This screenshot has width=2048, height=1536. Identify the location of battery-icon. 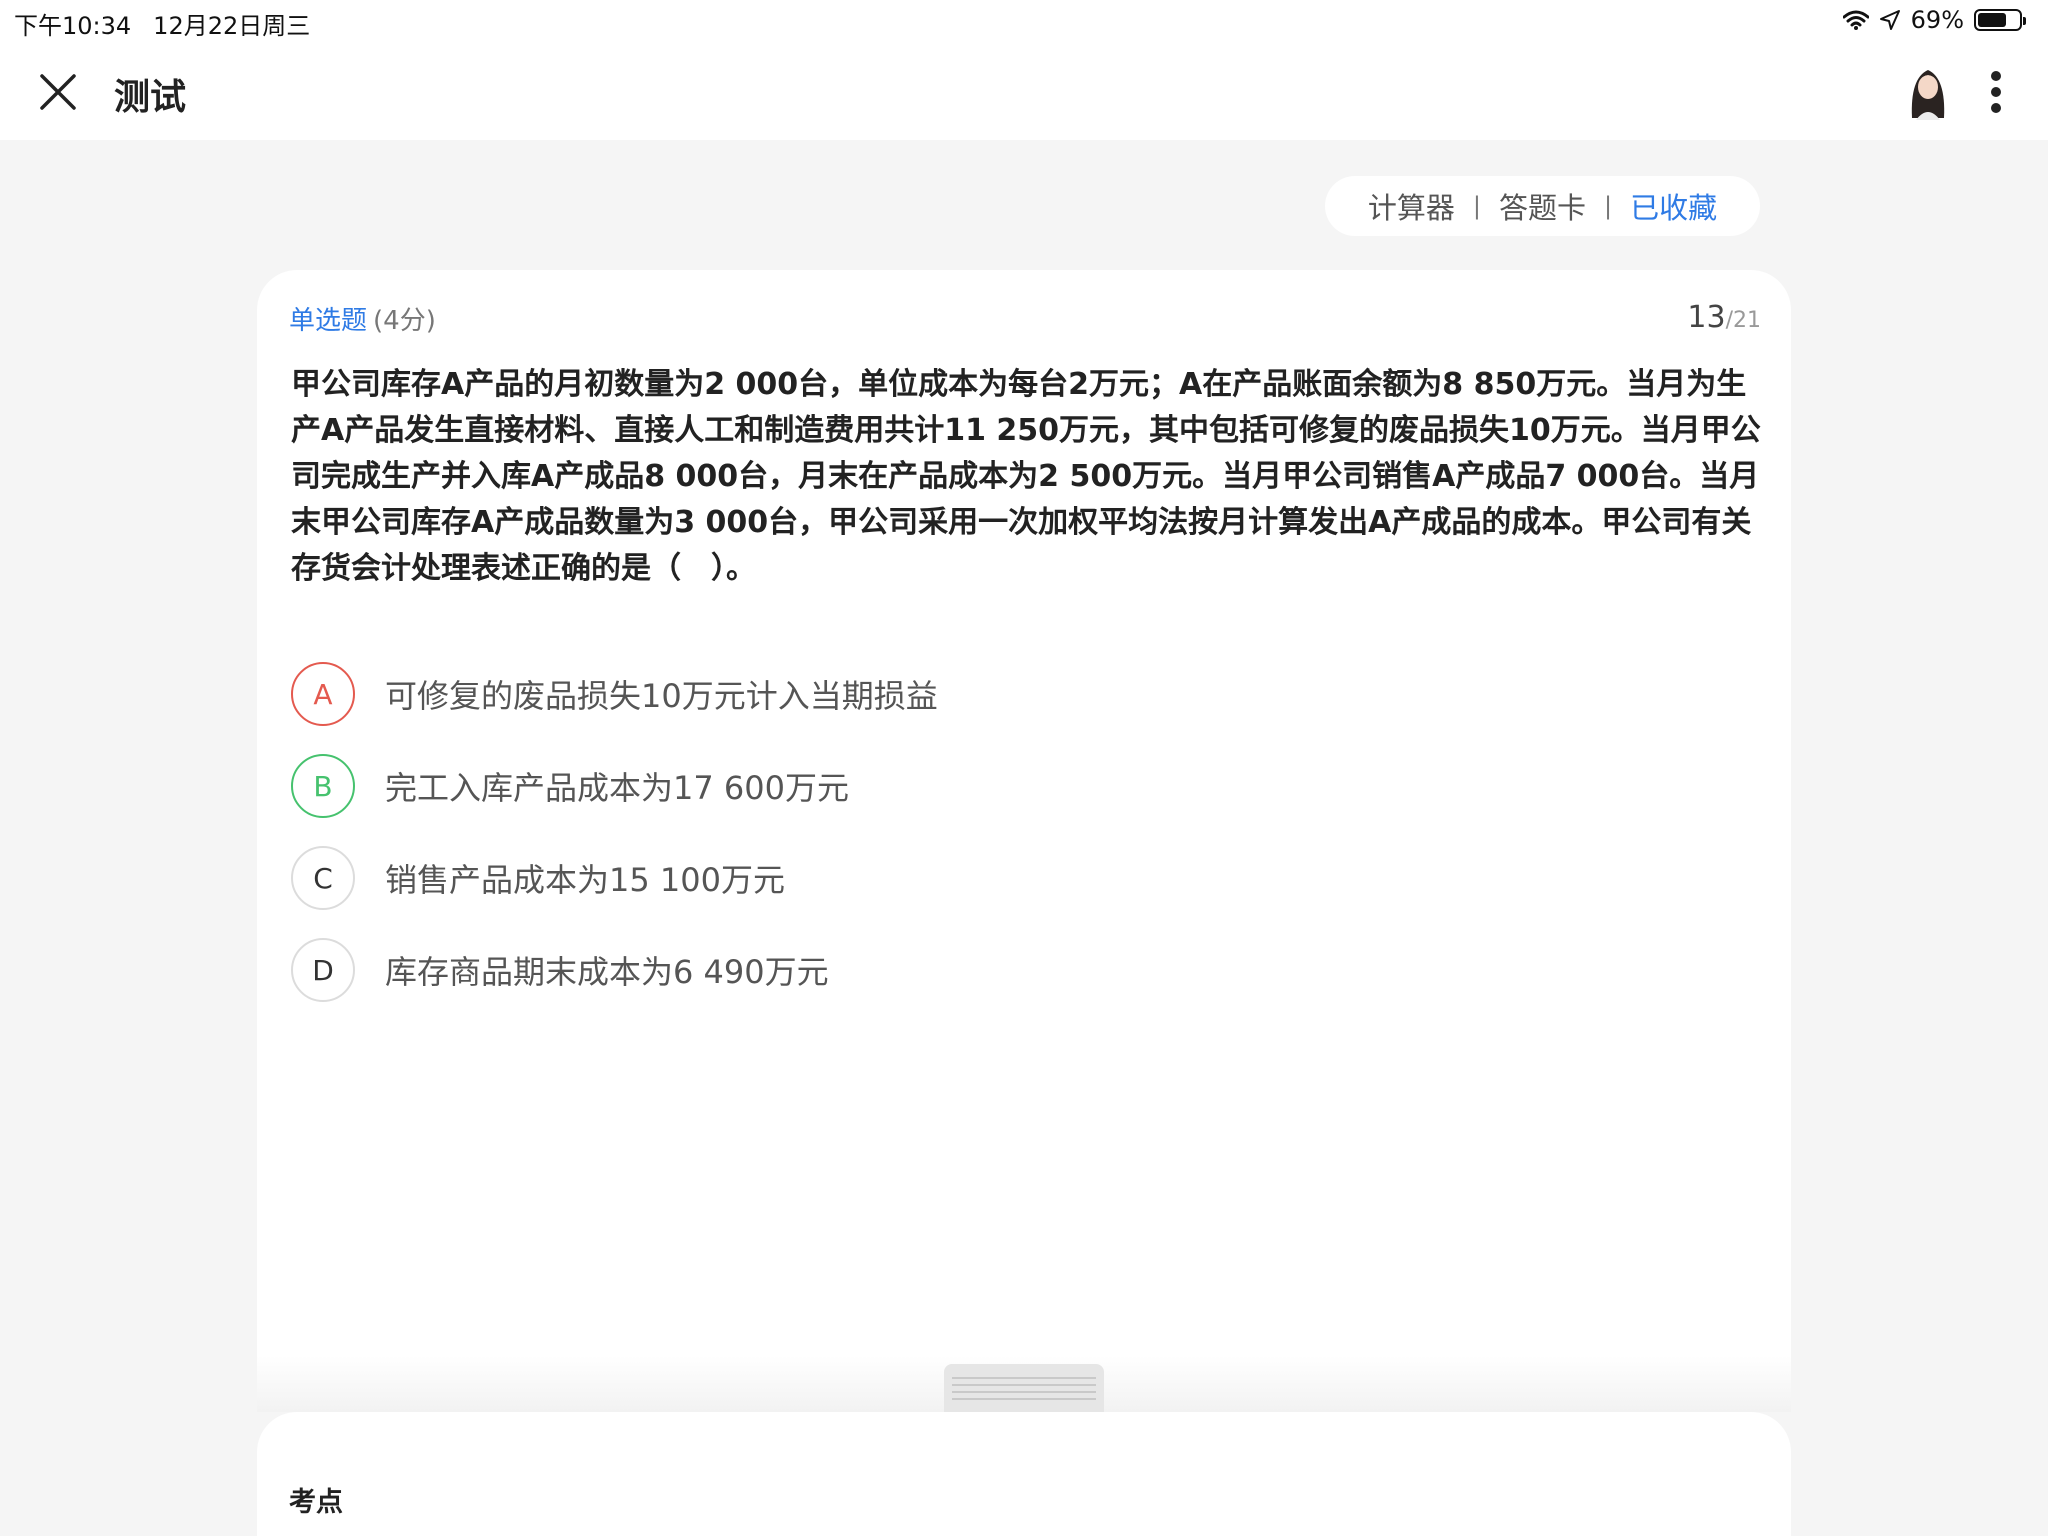
(2000, 20).